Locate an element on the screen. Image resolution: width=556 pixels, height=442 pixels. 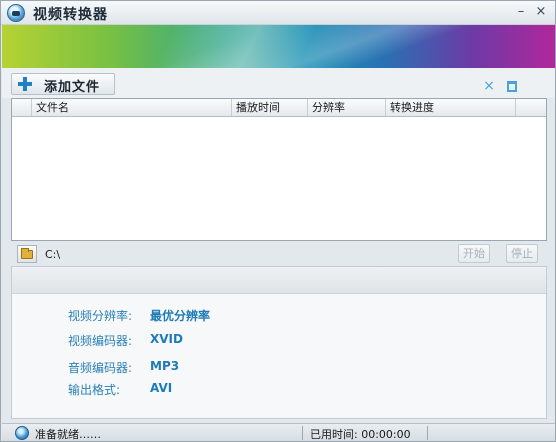
resolution-value: 最优分辨率 is located at coordinates (180, 315).